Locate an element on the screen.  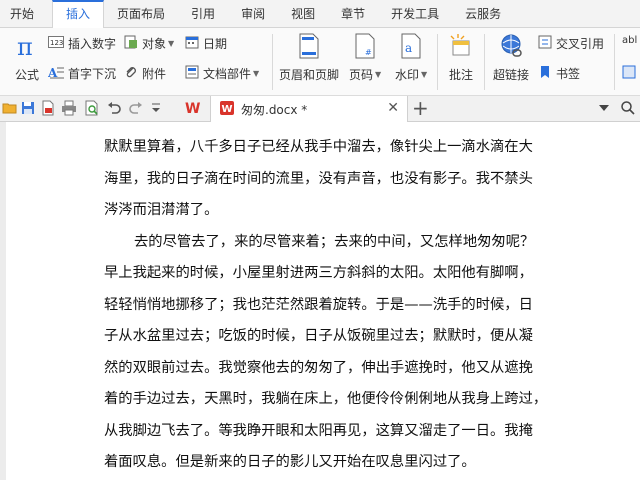
svg-text: 123 is located at coordinates (56, 43).